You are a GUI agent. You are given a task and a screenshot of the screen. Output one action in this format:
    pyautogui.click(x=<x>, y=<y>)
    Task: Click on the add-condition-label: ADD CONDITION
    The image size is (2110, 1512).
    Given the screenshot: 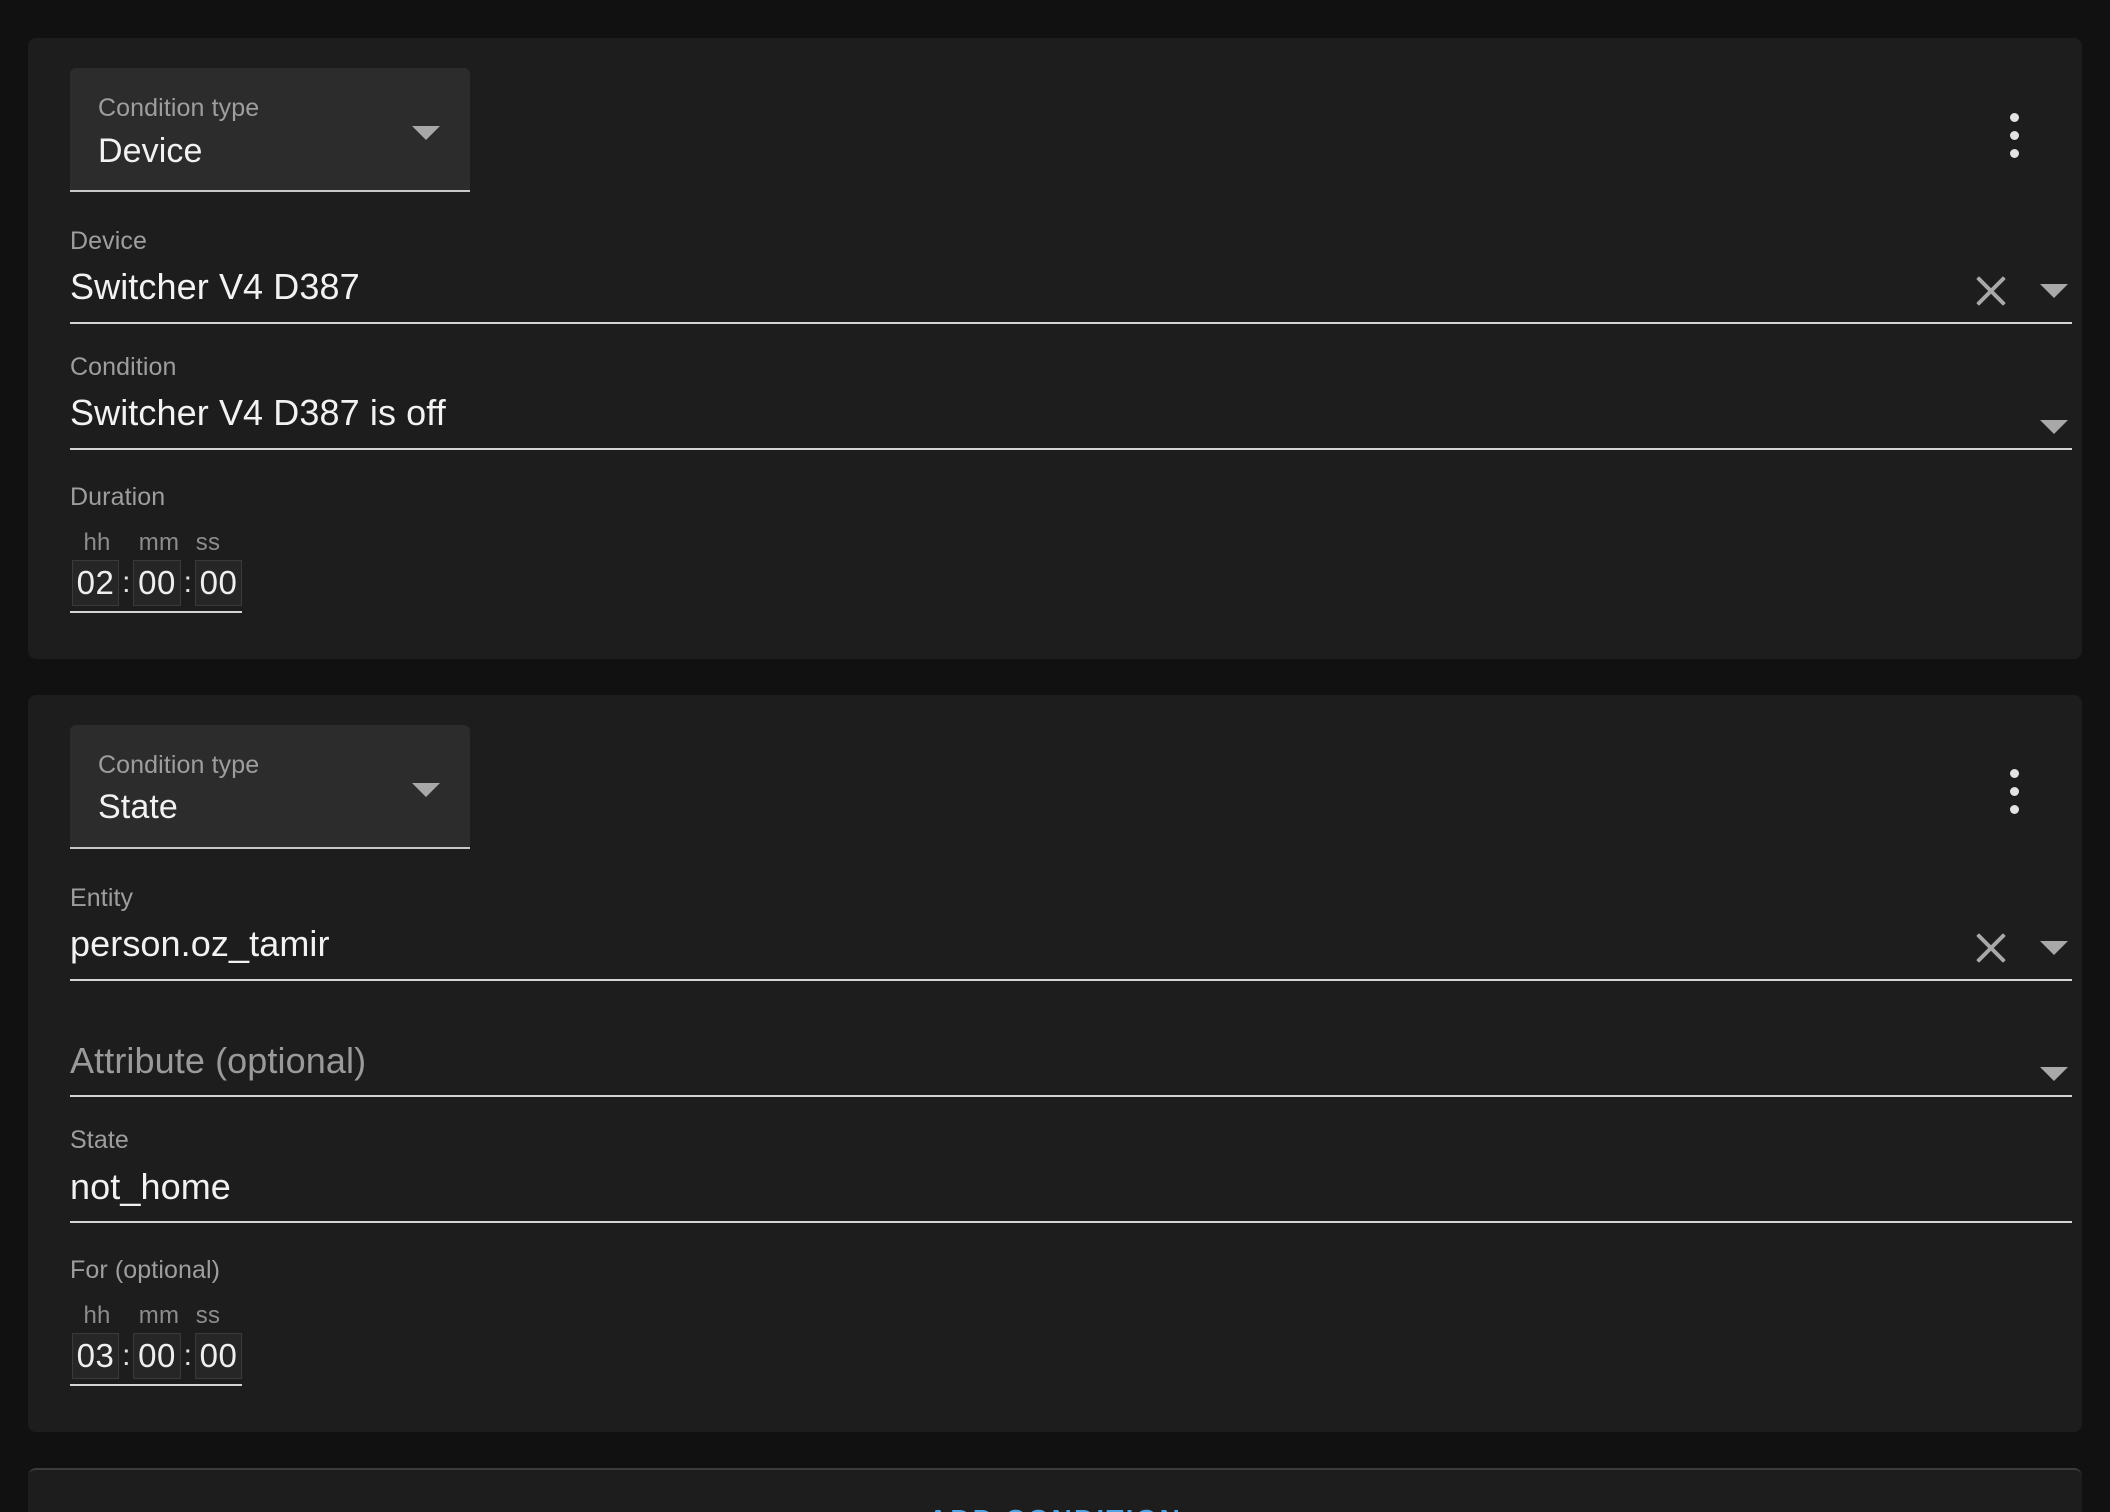 What is the action you would take?
    pyautogui.click(x=1055, y=1508)
    